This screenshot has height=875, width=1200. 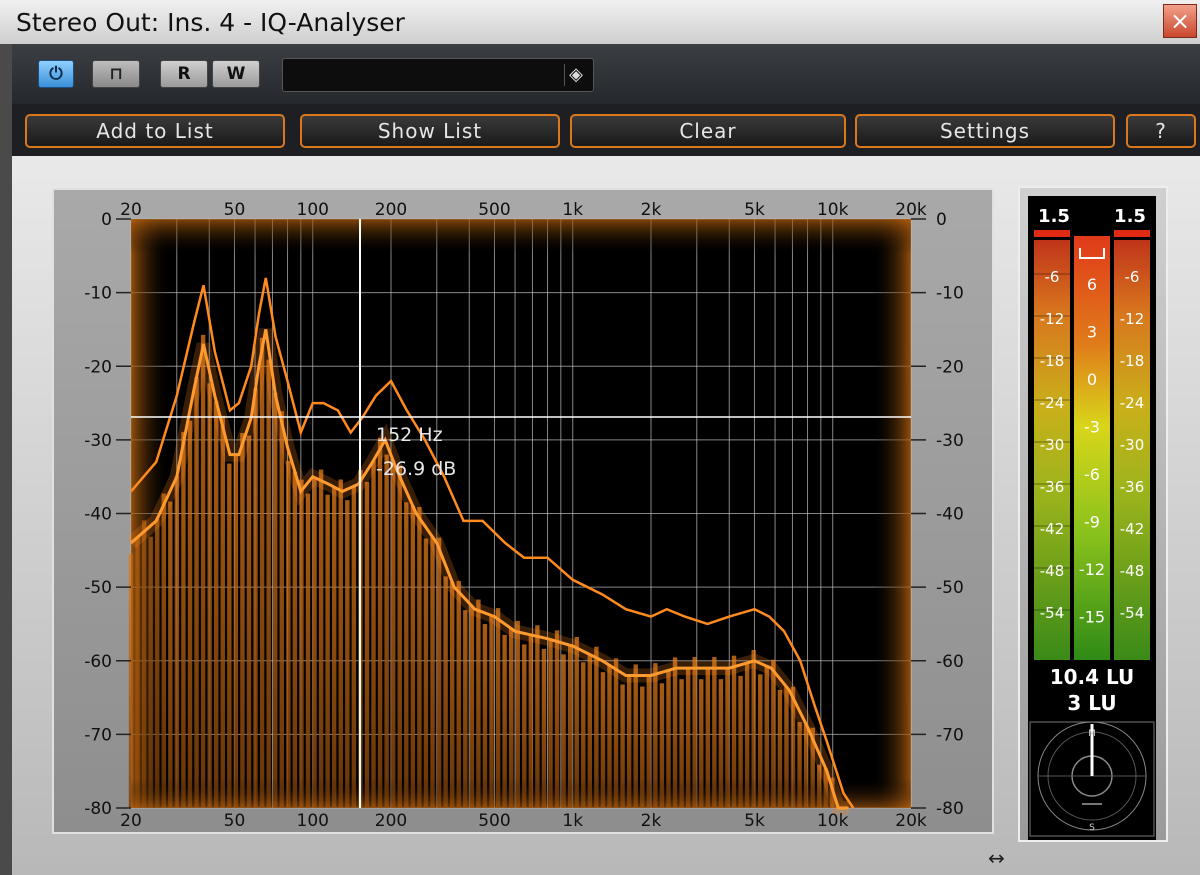 What do you see at coordinates (1132, 487) in the screenshot?
I see `meter-scale-right: -36` at bounding box center [1132, 487].